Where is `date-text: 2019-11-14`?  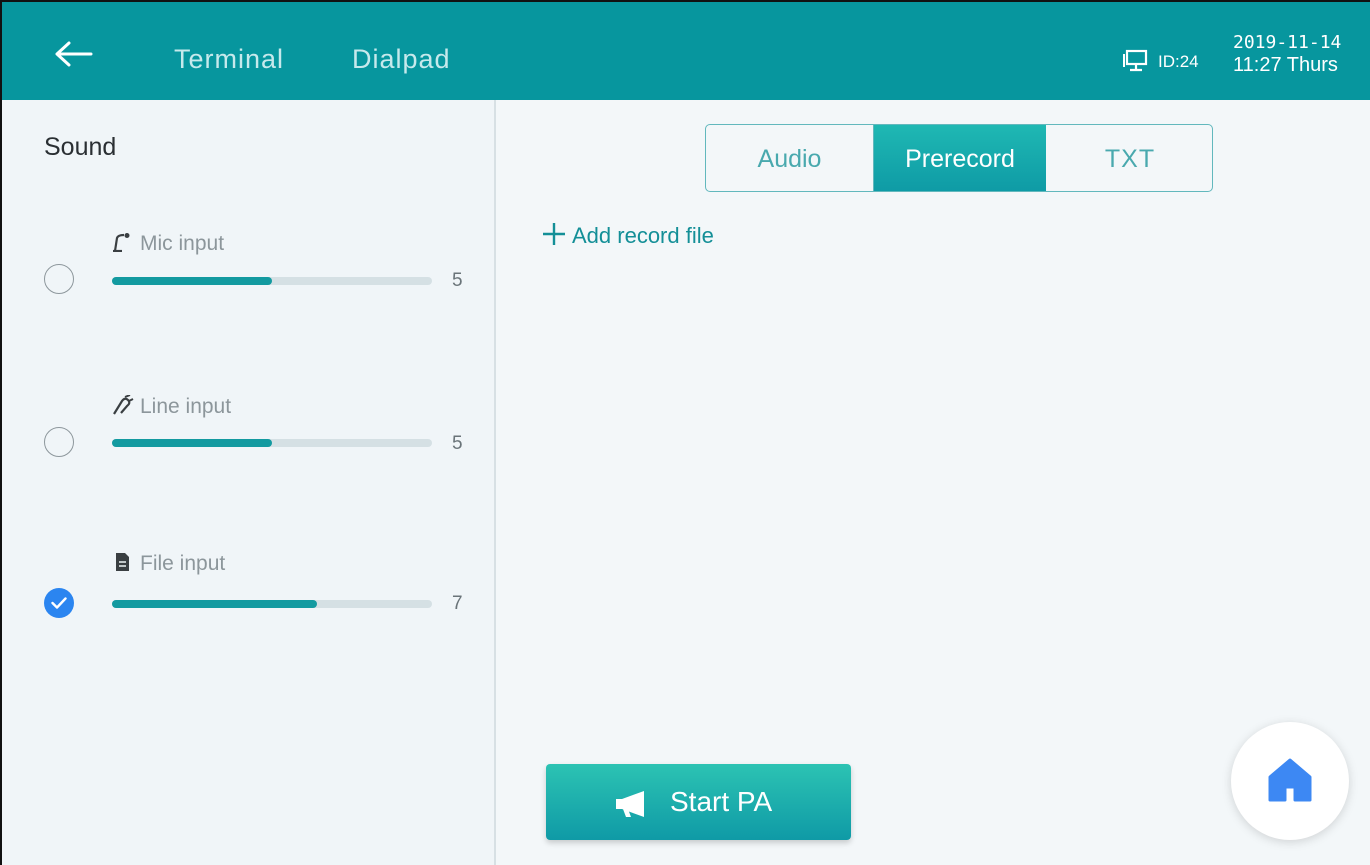 date-text: 2019-11-14 is located at coordinates (1287, 42).